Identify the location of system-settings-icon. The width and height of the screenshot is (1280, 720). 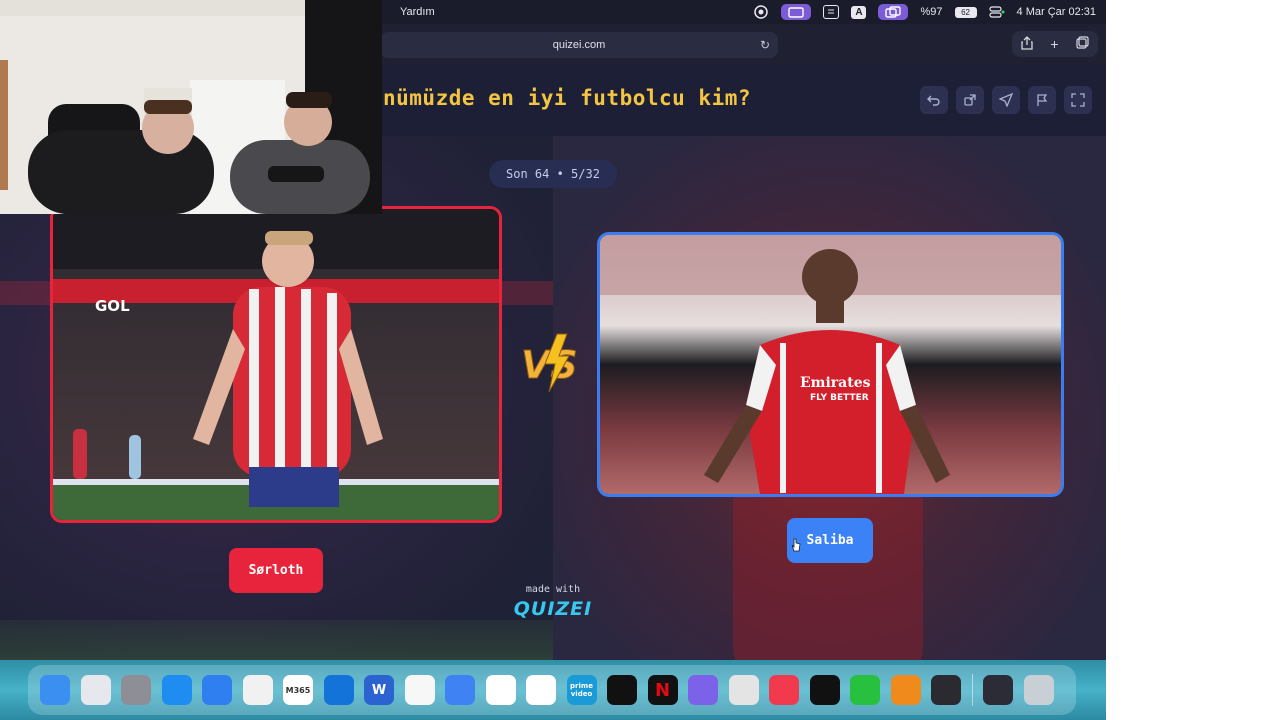
(136, 690).